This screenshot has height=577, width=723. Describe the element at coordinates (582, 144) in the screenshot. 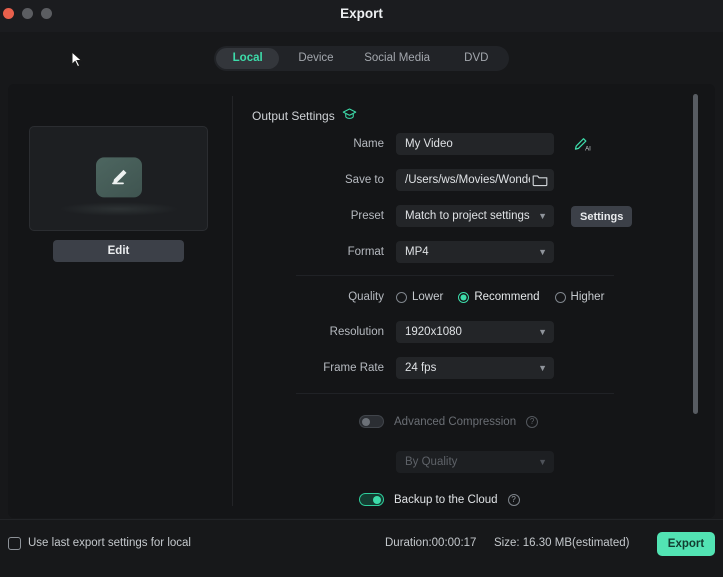

I see `ai-pencil-icon: AI` at that location.